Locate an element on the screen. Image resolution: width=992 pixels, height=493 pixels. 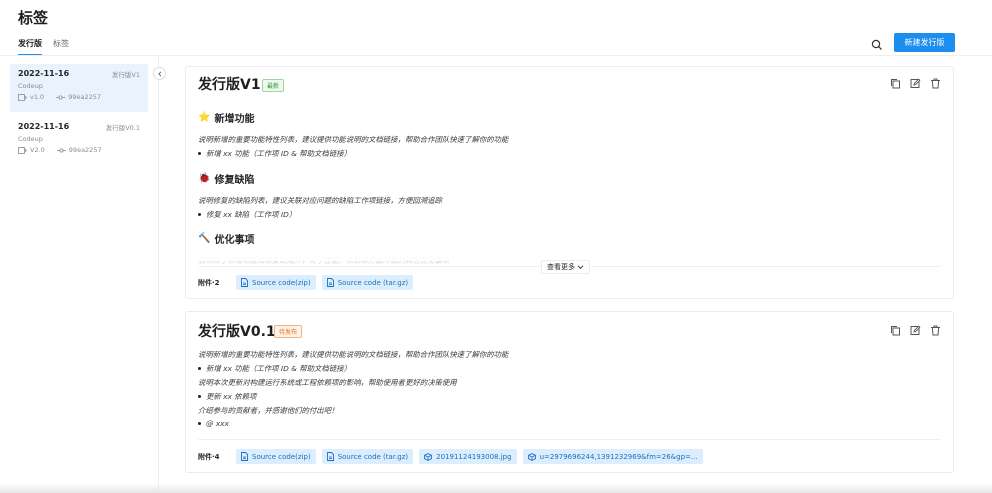
latest-badge: 最新 is located at coordinates (273, 85).